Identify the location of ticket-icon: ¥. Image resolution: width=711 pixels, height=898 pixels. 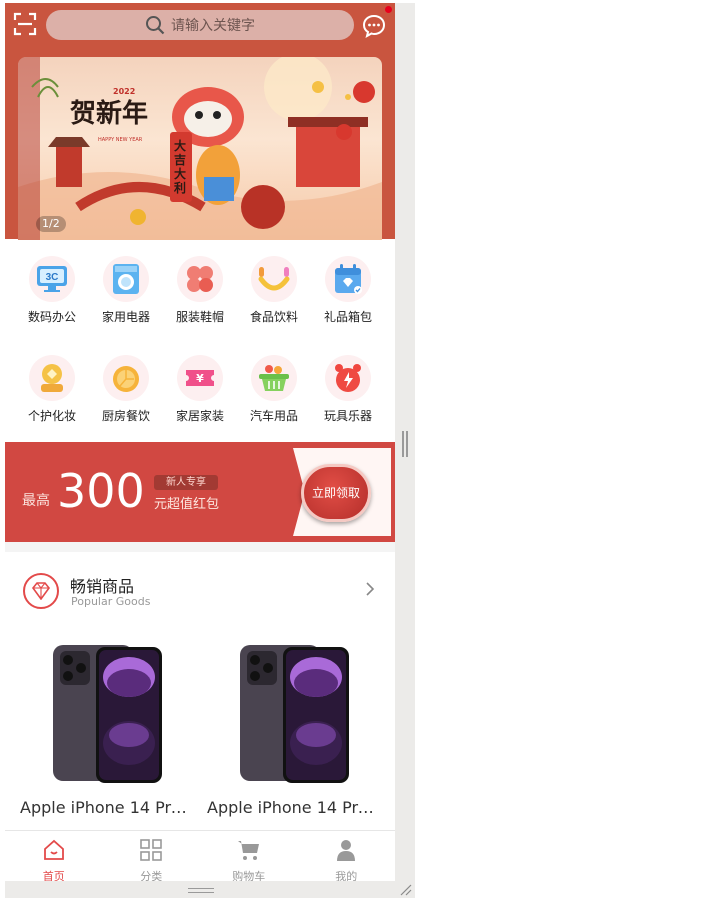
(200, 378).